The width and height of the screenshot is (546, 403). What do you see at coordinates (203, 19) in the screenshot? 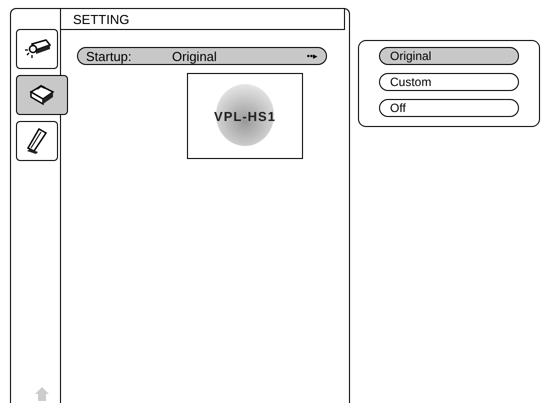
I see `menu-title: SETTING` at bounding box center [203, 19].